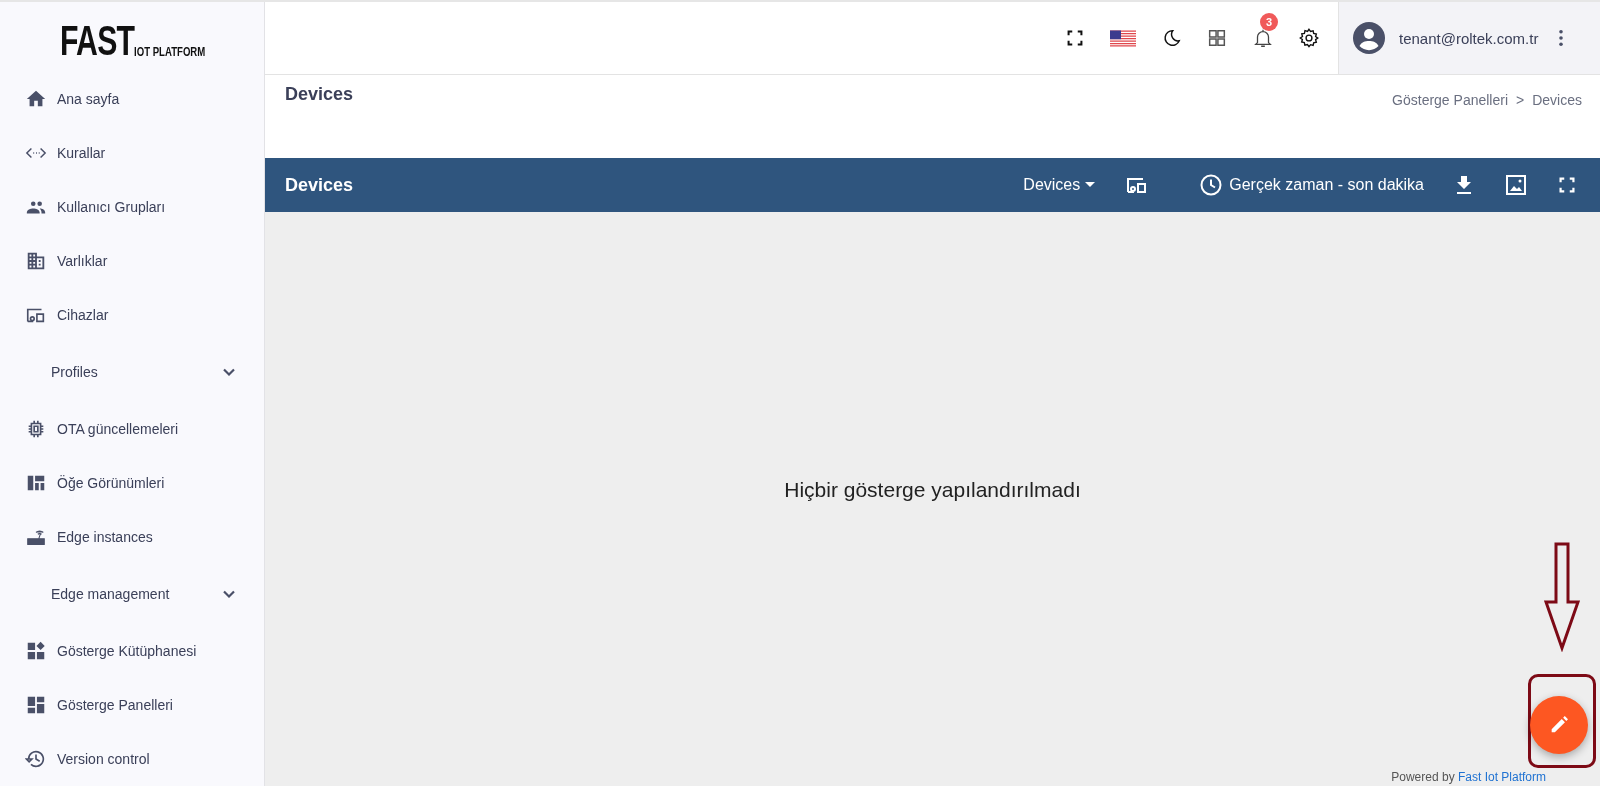 Image resolution: width=1600 pixels, height=786 pixels. I want to click on grid-icon, so click(1217, 38).